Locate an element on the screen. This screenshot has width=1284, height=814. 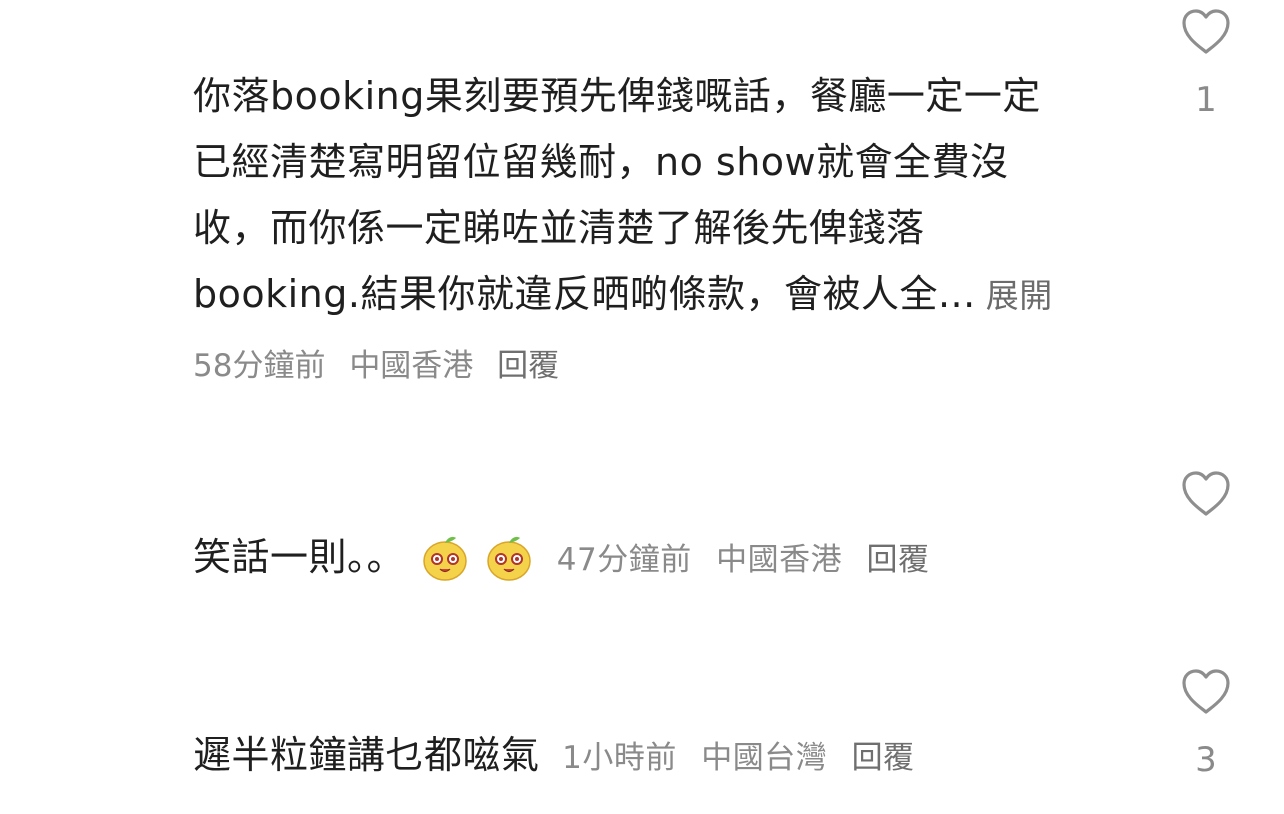
comment-meta: 47分鐘前 中國香港 回覆 is located at coordinates (750, 560).